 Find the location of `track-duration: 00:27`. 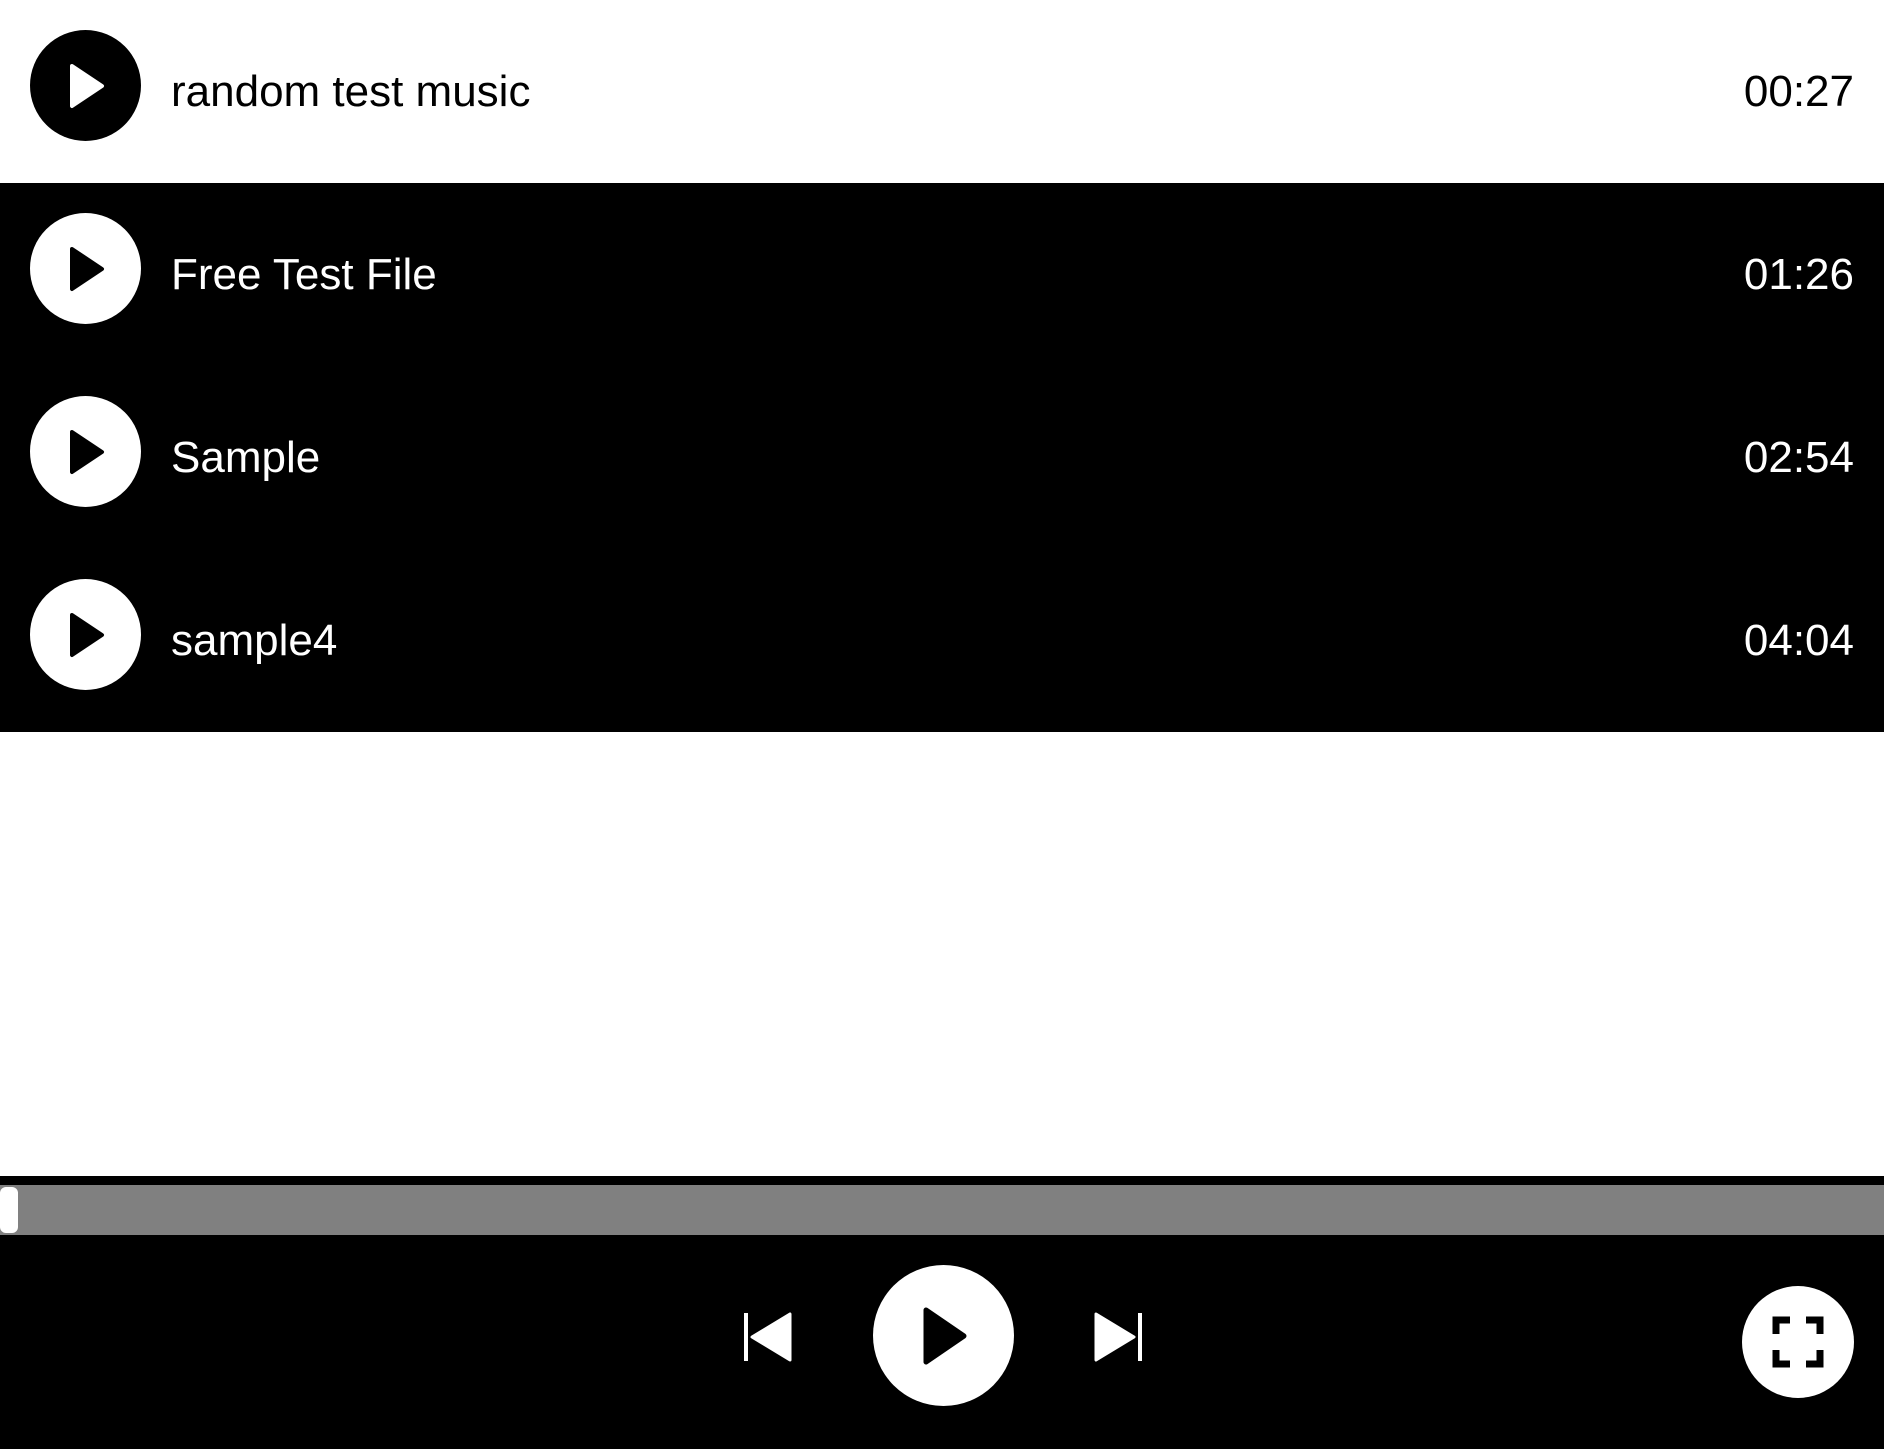

track-duration: 00:27 is located at coordinates (1798, 91).